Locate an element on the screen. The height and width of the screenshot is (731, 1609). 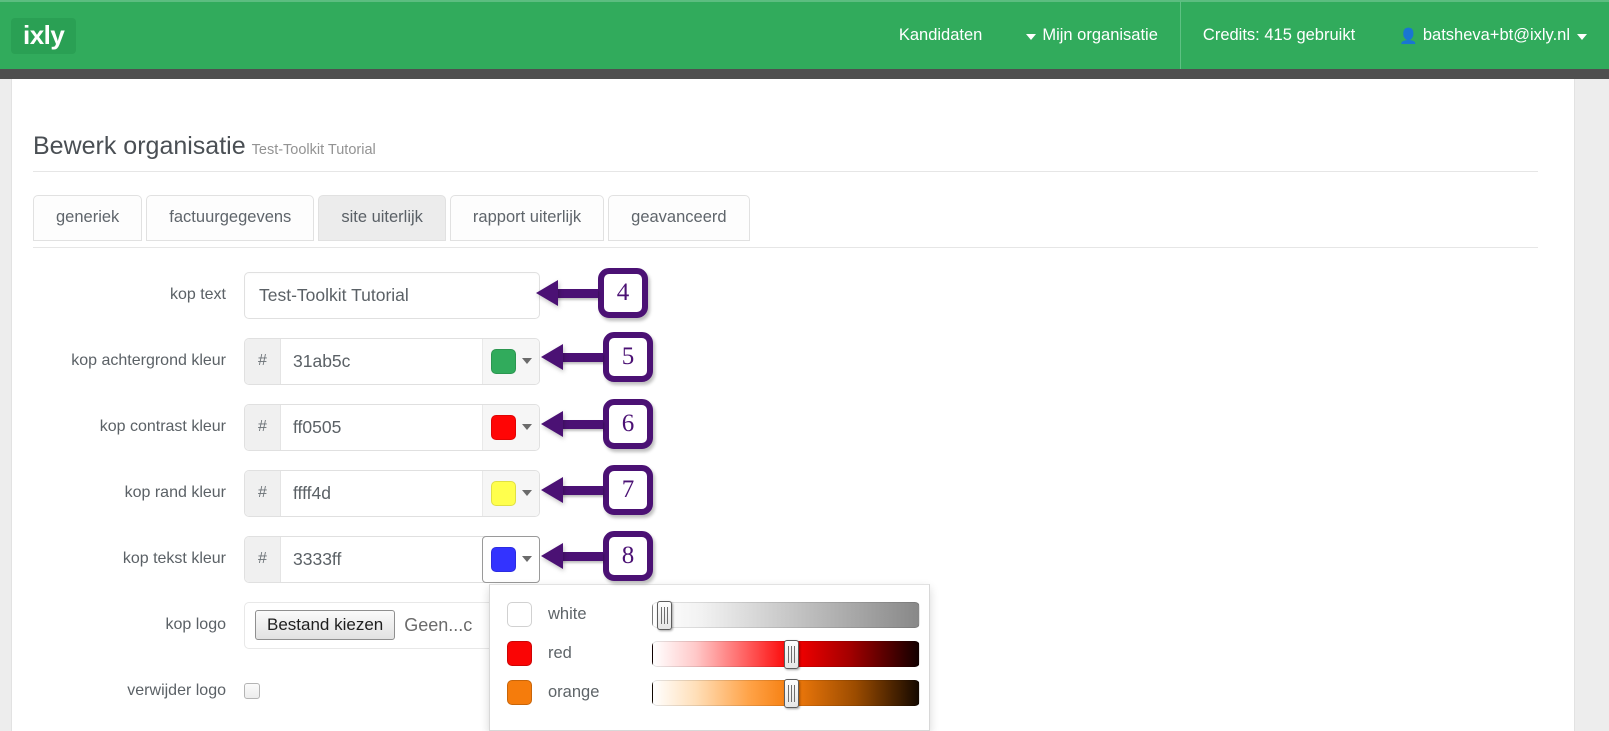
verwijder-logo-checkbox is located at coordinates (252, 691).